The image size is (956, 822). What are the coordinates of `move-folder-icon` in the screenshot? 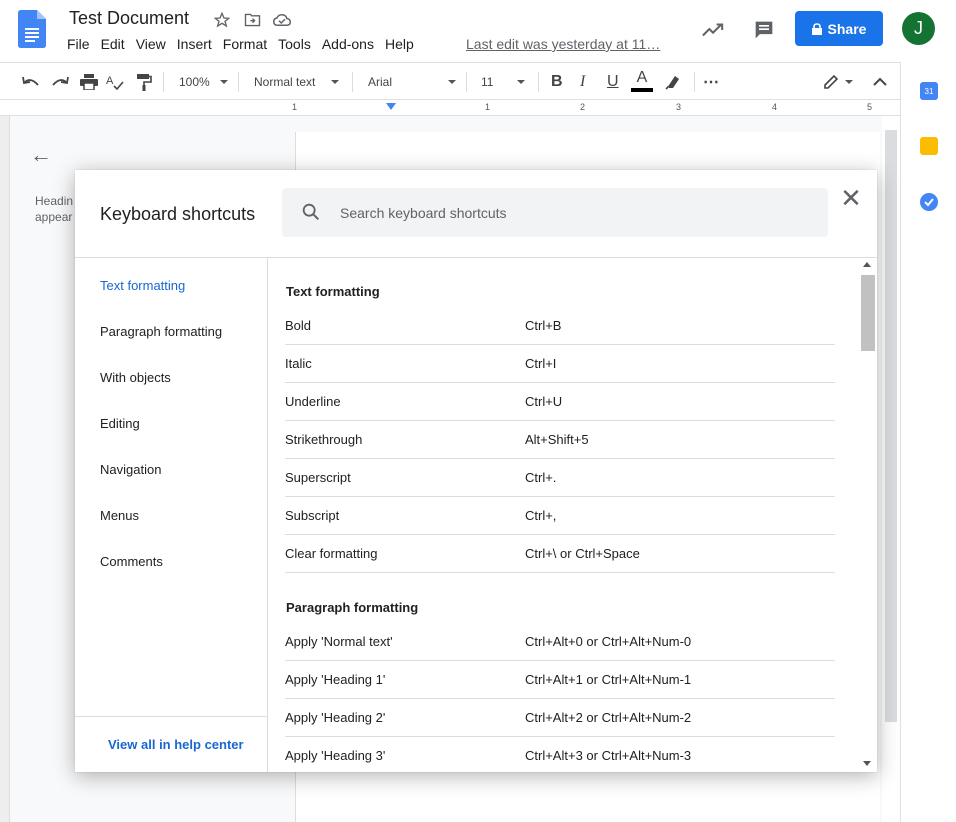 It's located at (252, 20).